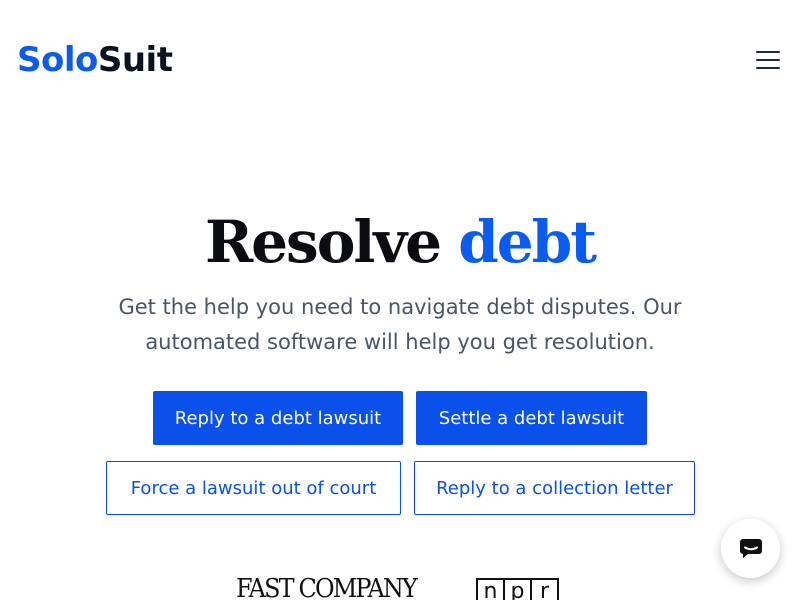 The image size is (800, 600). I want to click on npr-letter: n, so click(490, 589).